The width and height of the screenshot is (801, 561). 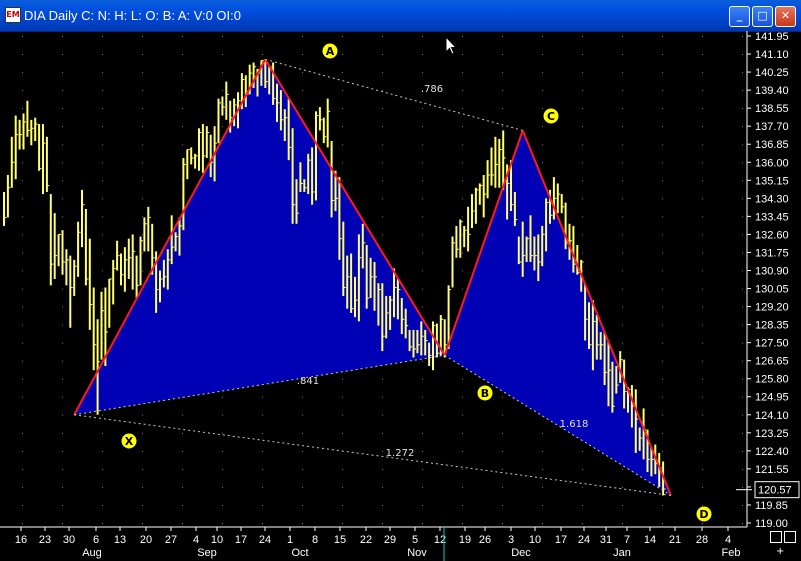 What do you see at coordinates (762, 16) in the screenshot?
I see `maximize-button: □` at bounding box center [762, 16].